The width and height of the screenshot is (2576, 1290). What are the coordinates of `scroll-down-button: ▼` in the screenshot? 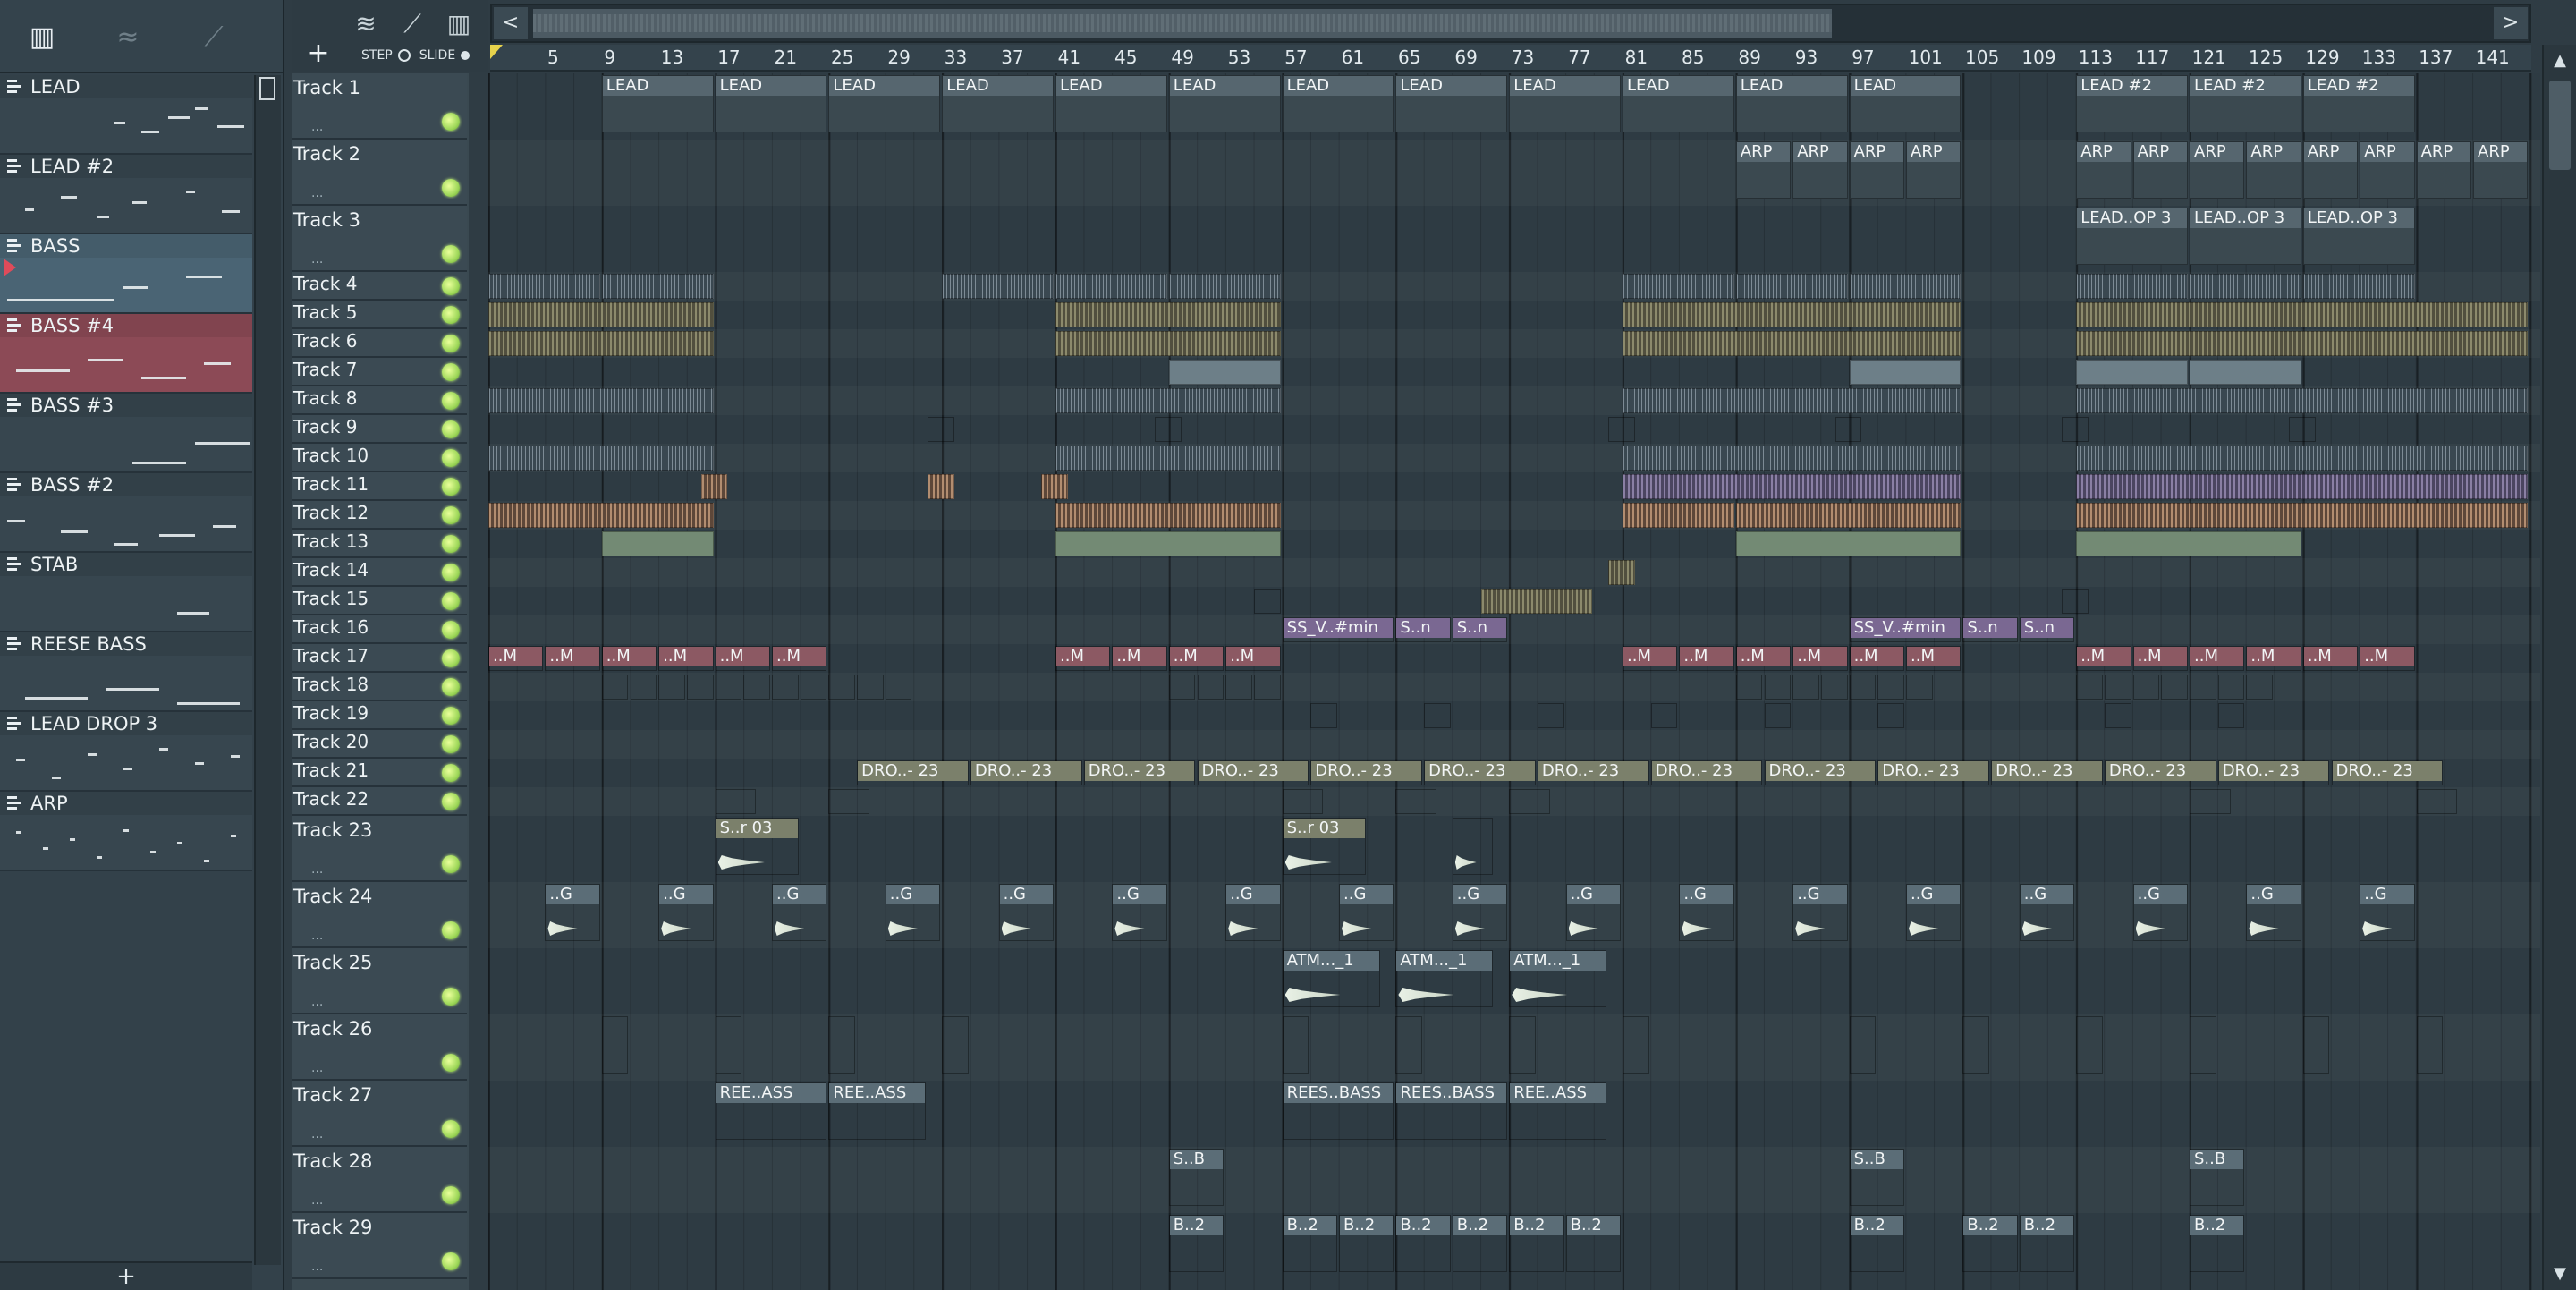 It's located at (2560, 1274).